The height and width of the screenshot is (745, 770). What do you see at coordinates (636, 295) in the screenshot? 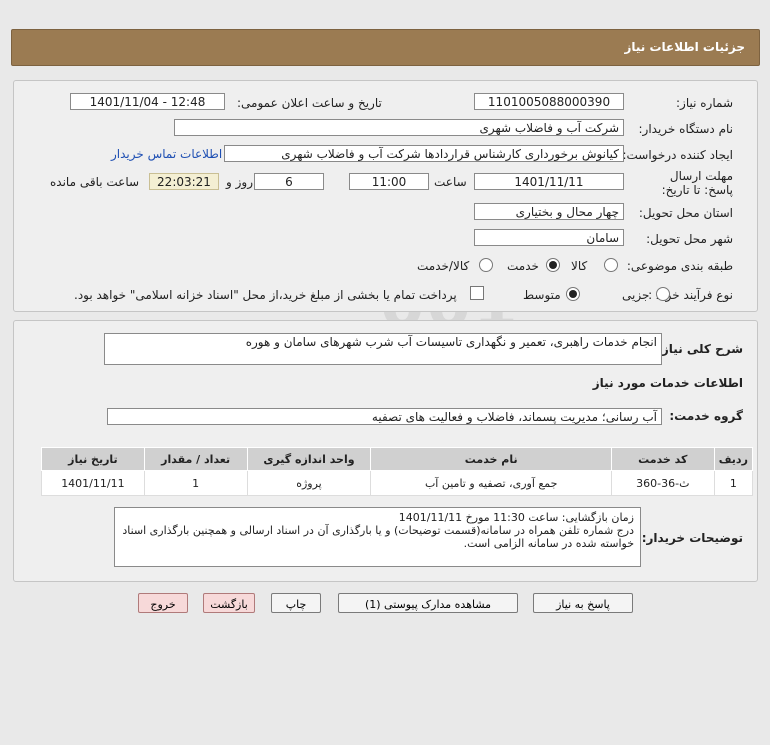
I see `process-option-minor: جزیی` at bounding box center [636, 295].